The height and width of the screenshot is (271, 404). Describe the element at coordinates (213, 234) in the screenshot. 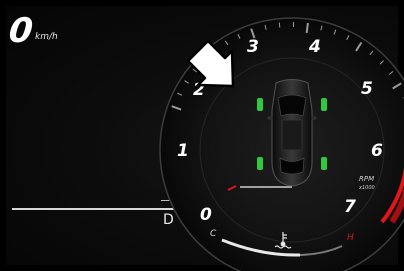

I see `temperature-cold-label: C` at that location.